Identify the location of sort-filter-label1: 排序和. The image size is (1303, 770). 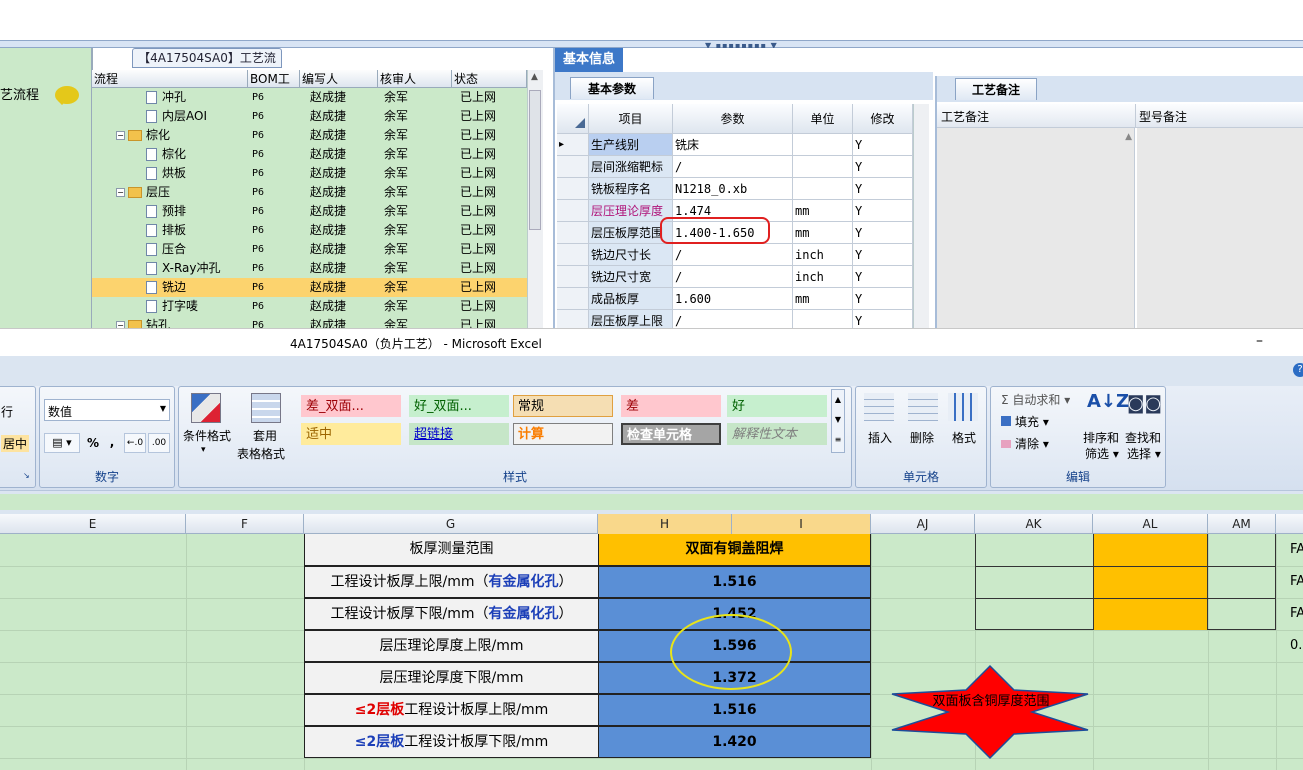
(1101, 437).